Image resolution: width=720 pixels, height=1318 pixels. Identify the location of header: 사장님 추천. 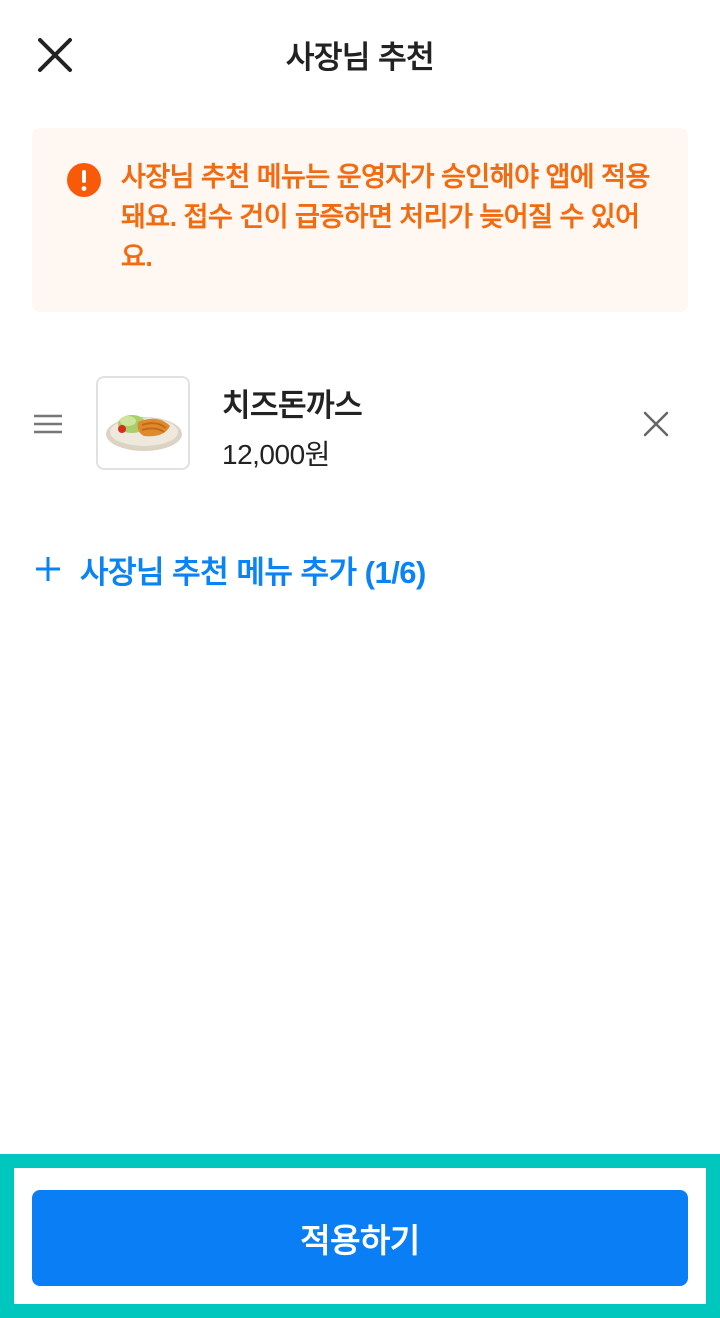
(360, 55).